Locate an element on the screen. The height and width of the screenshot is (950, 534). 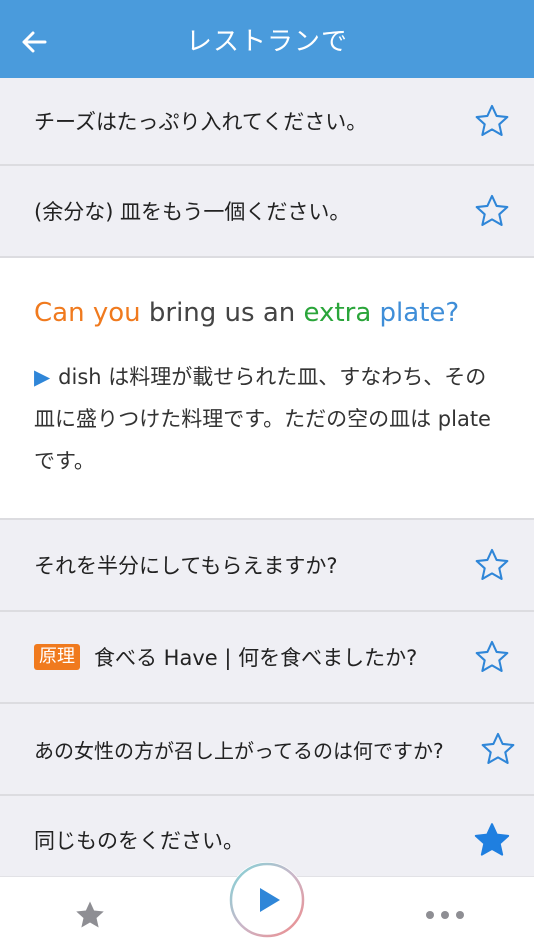
list-item: (余分な) 皿をもう一個ください。 is located at coordinates (267, 212).